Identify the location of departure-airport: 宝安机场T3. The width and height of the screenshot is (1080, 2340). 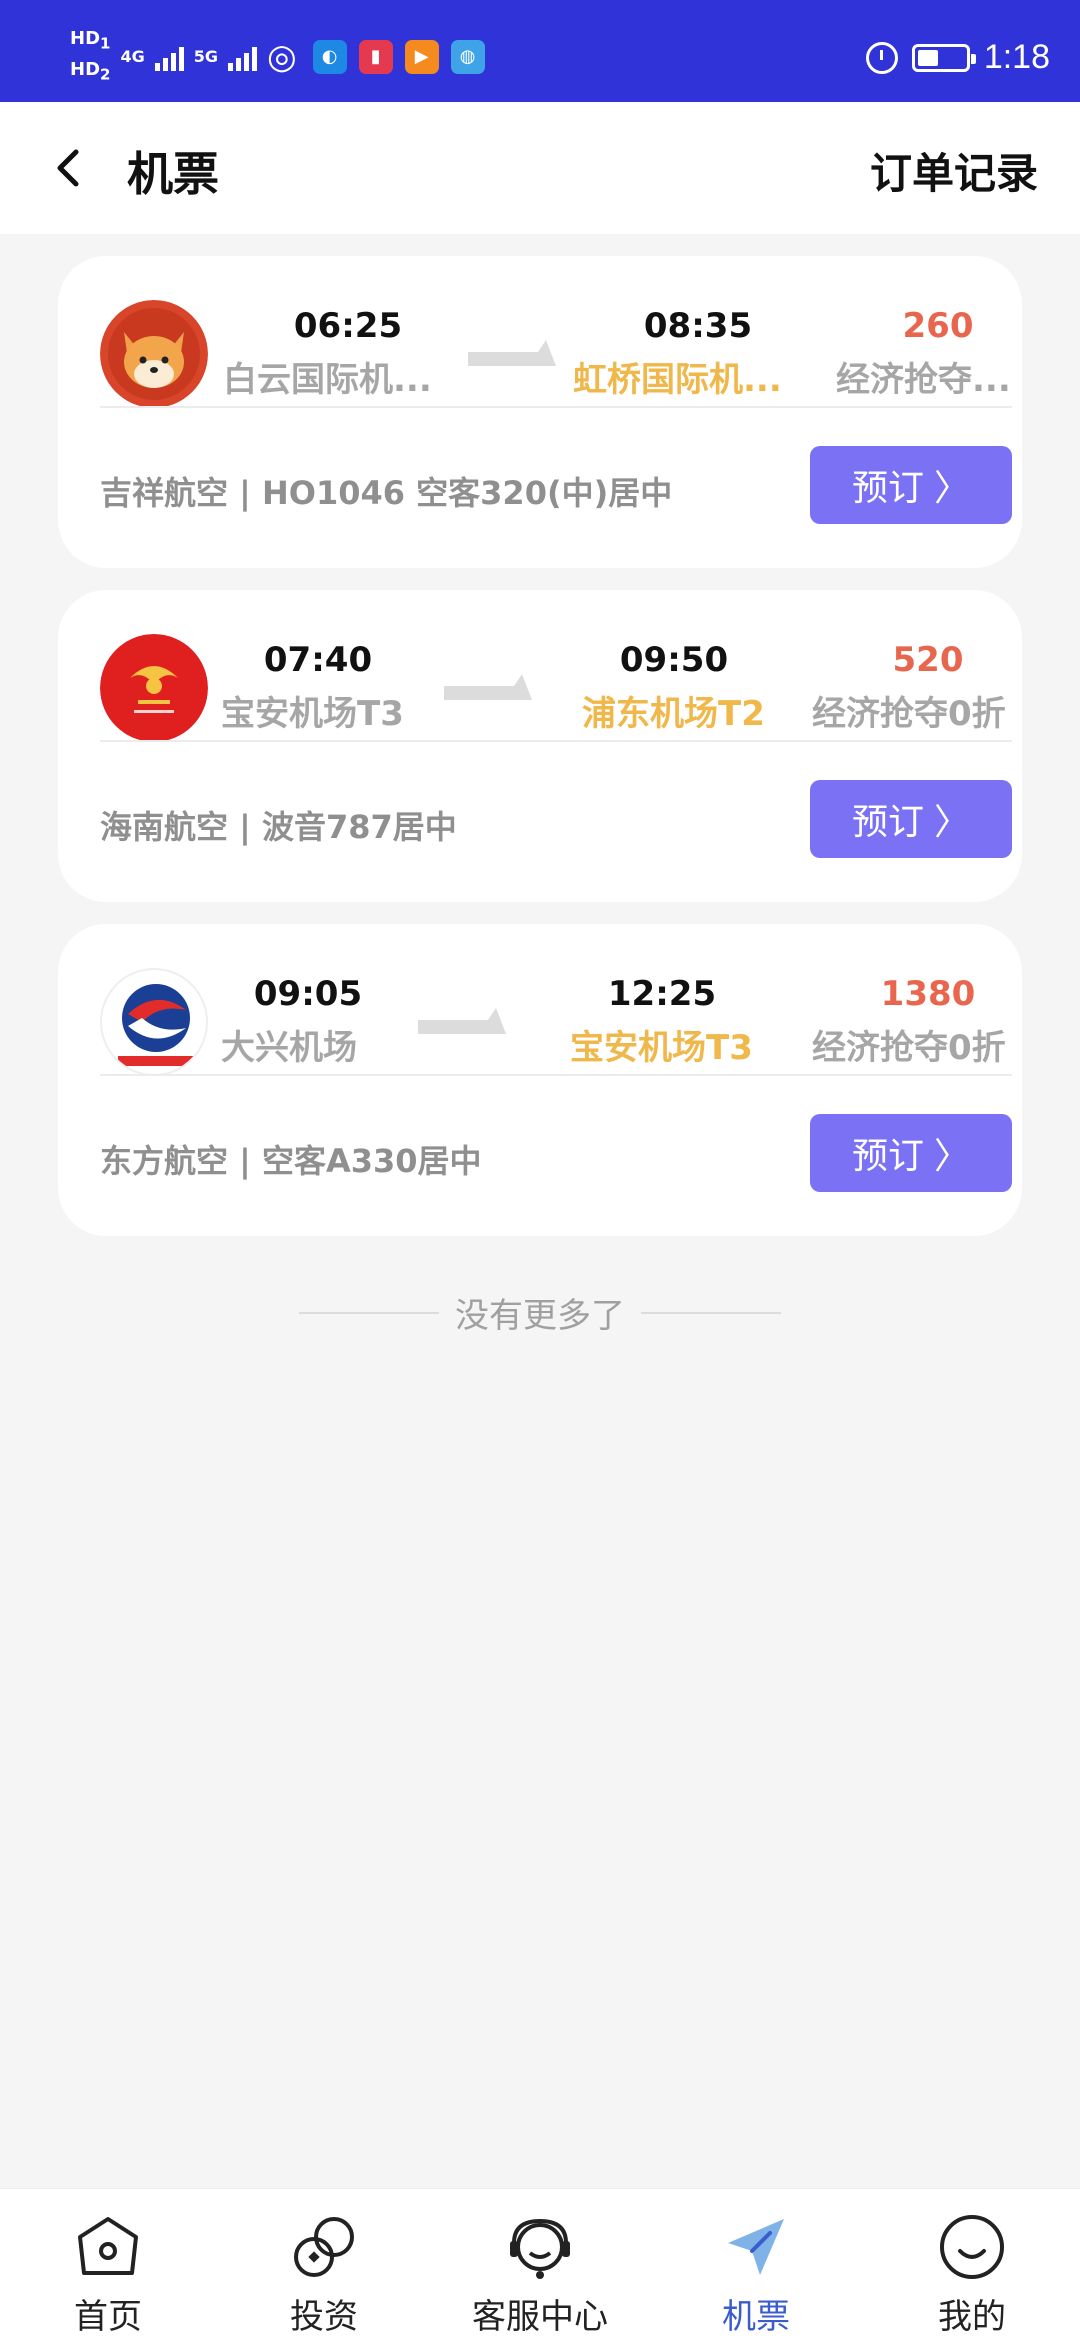
(312, 714).